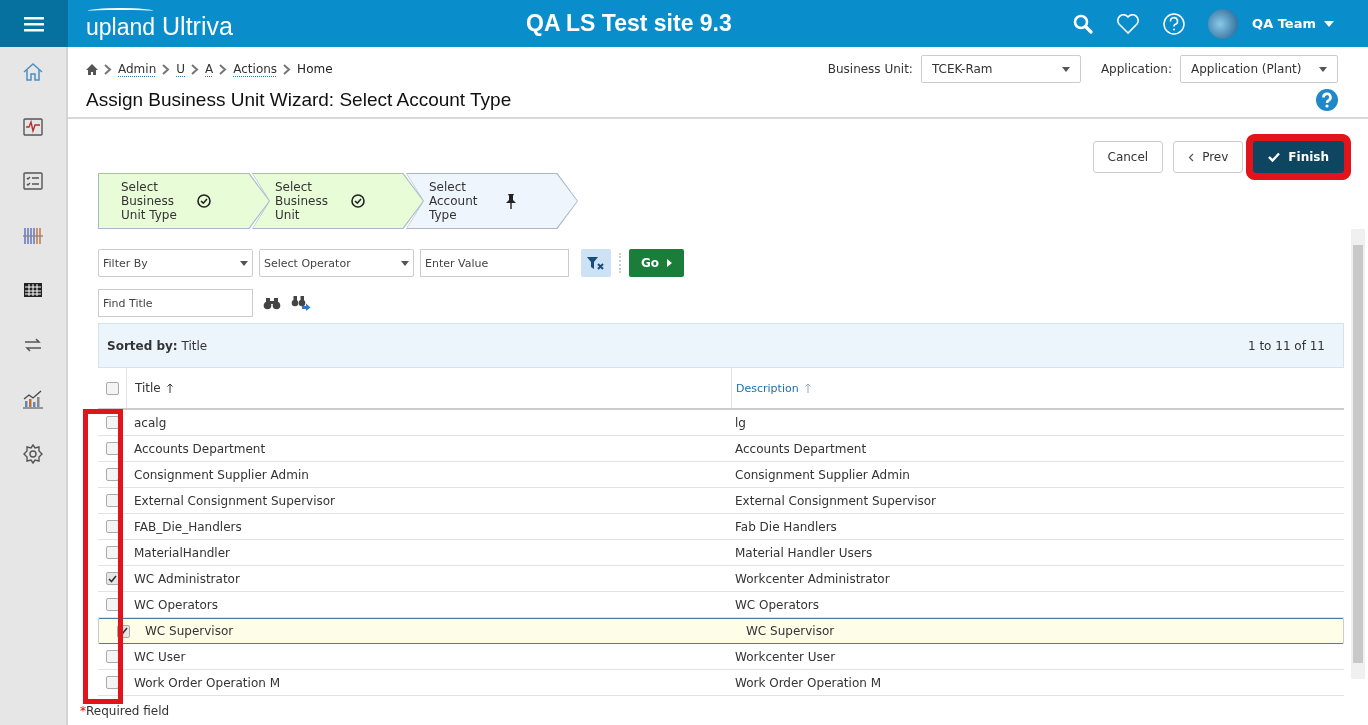 This screenshot has width=1368, height=725. Describe the element at coordinates (299, 100) in the screenshot. I see `page-title: Assign Business Unit Wizard: Select Account Type` at that location.